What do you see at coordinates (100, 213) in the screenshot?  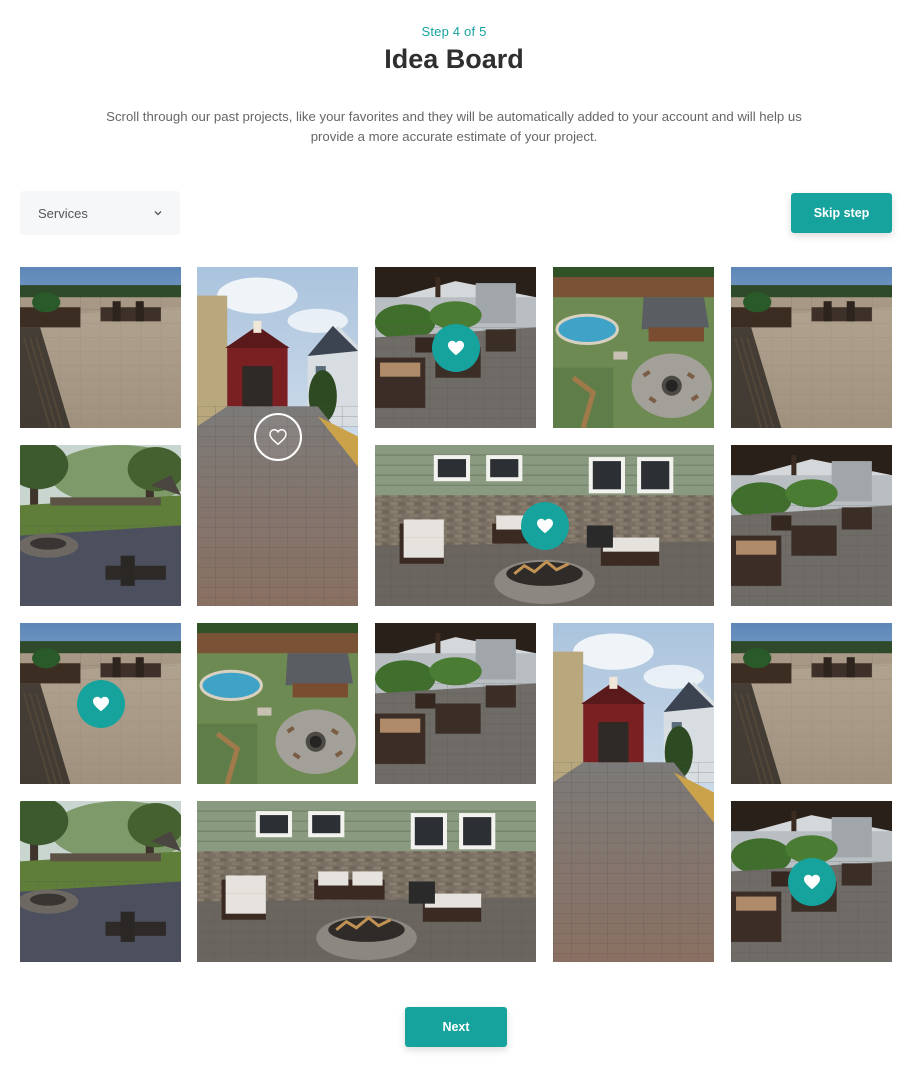 I see `services-dropdown: Services` at bounding box center [100, 213].